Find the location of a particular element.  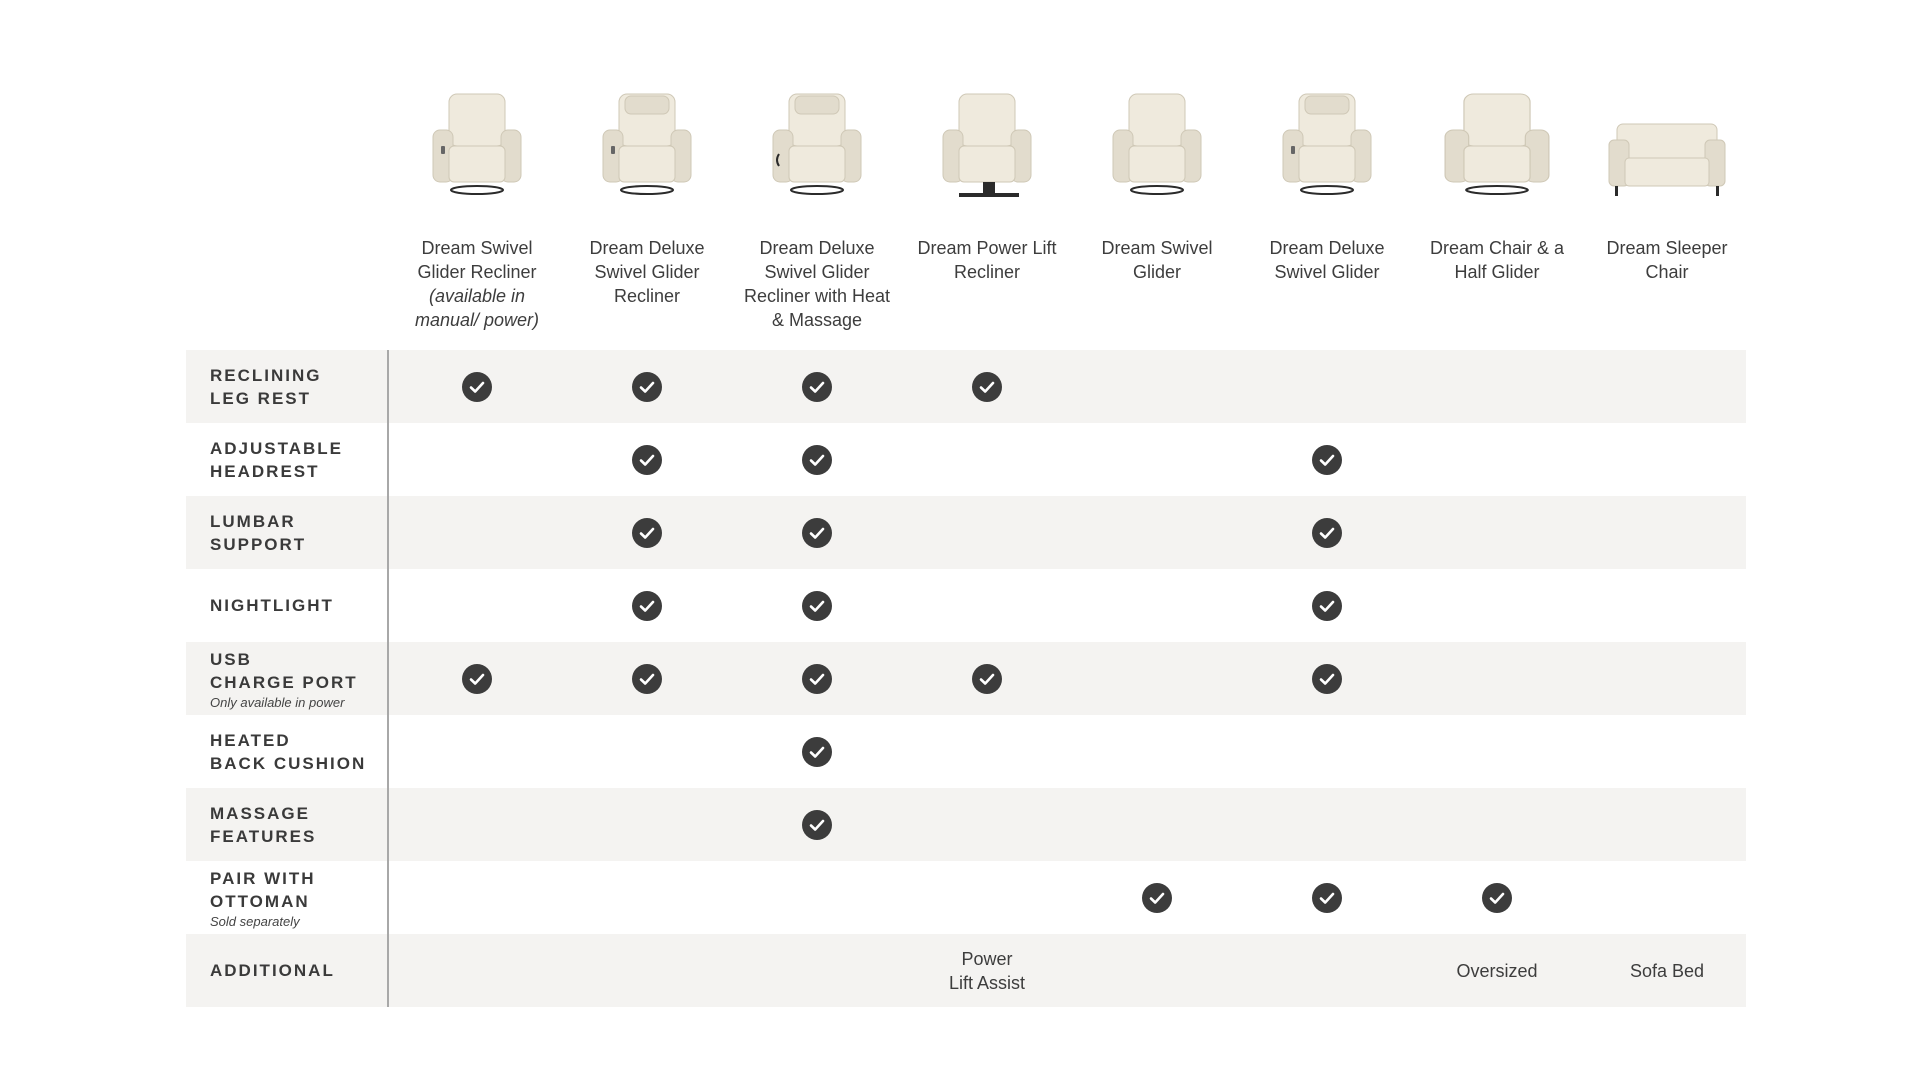

additional-cell: Oversized is located at coordinates (1497, 970).